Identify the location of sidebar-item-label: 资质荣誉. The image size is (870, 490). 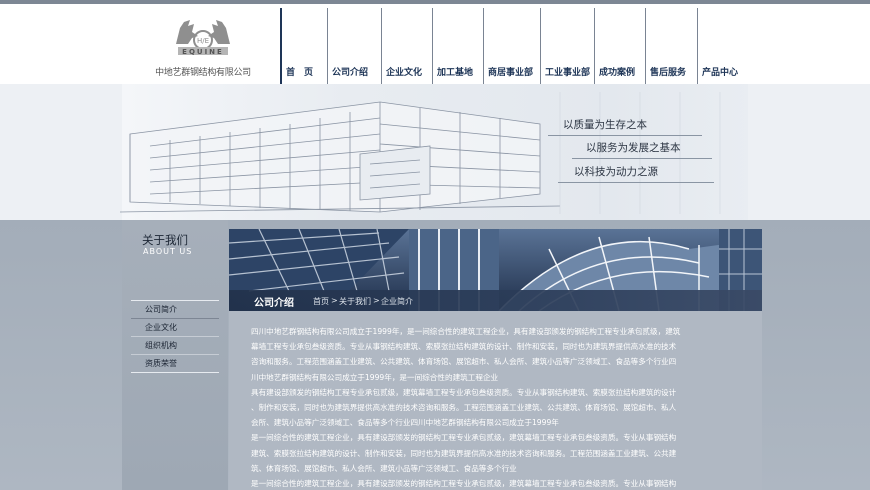
(161, 363).